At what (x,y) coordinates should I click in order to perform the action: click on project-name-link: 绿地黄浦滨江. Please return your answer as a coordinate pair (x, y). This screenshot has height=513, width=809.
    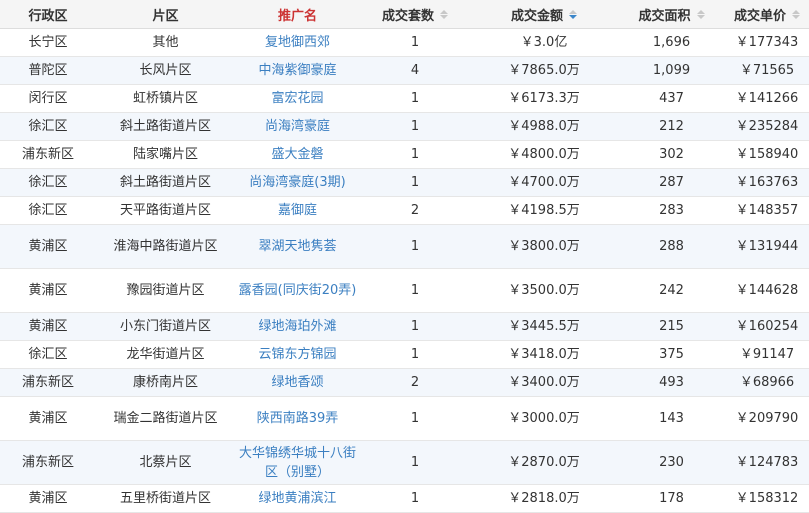
    Looking at the image, I should click on (297, 498).